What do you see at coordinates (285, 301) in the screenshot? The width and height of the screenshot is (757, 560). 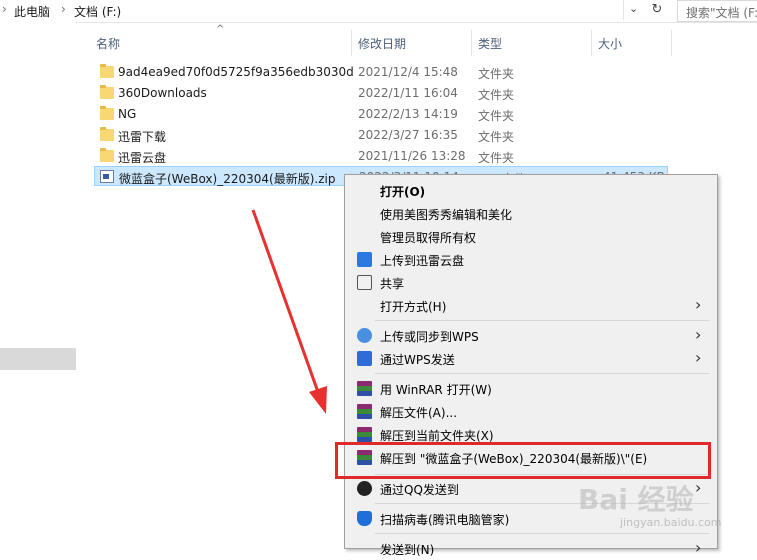 I see `arrow-shaft` at bounding box center [285, 301].